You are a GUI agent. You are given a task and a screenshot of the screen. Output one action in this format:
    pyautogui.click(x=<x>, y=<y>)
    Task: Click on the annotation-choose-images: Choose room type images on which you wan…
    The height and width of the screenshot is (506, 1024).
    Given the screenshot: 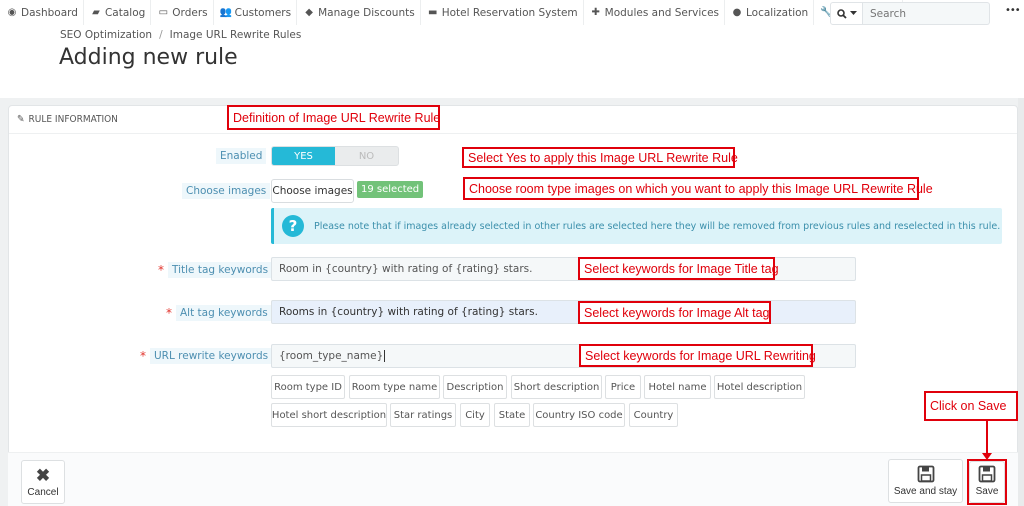 What is the action you would take?
    pyautogui.click(x=698, y=188)
    